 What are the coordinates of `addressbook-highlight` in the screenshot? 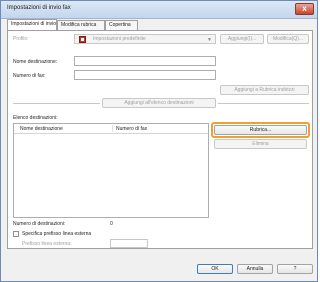 It's located at (260, 130).